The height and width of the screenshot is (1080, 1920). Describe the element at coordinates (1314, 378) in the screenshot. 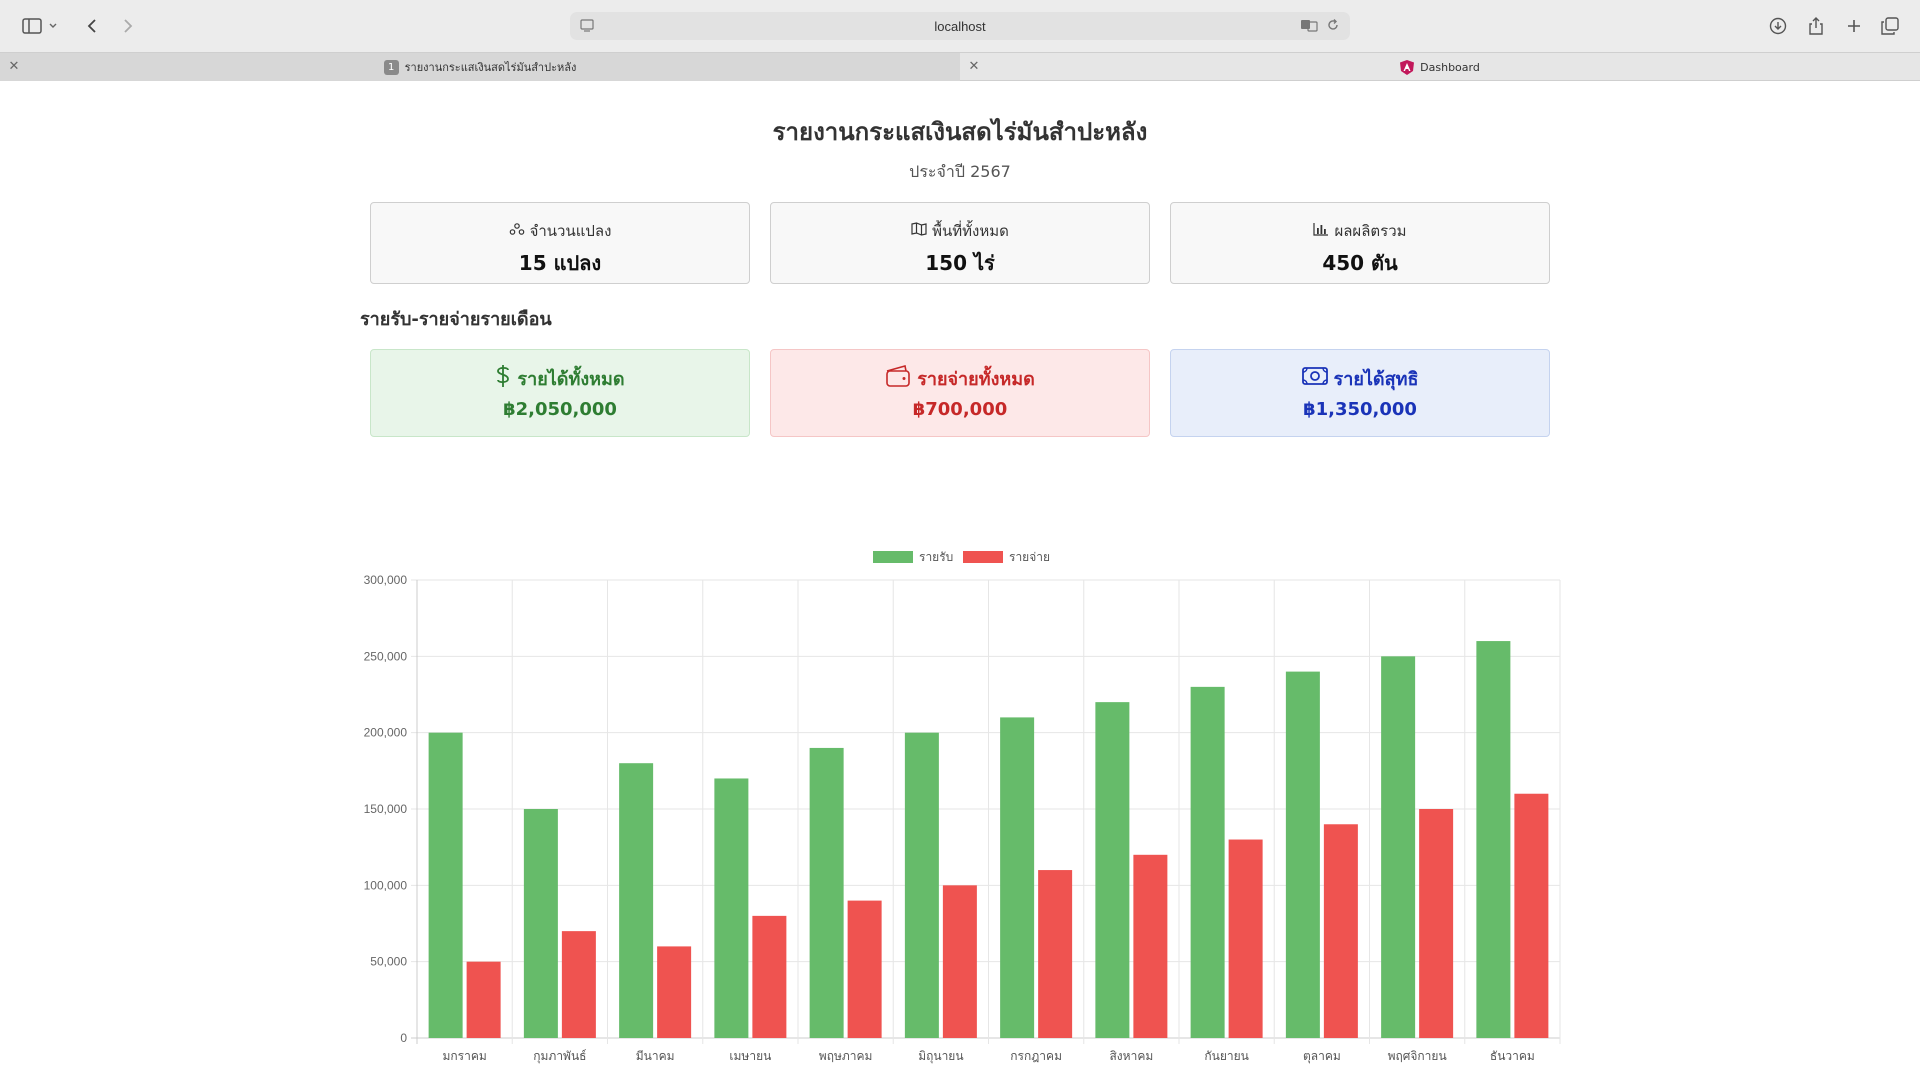

I see `cash-icon` at that location.